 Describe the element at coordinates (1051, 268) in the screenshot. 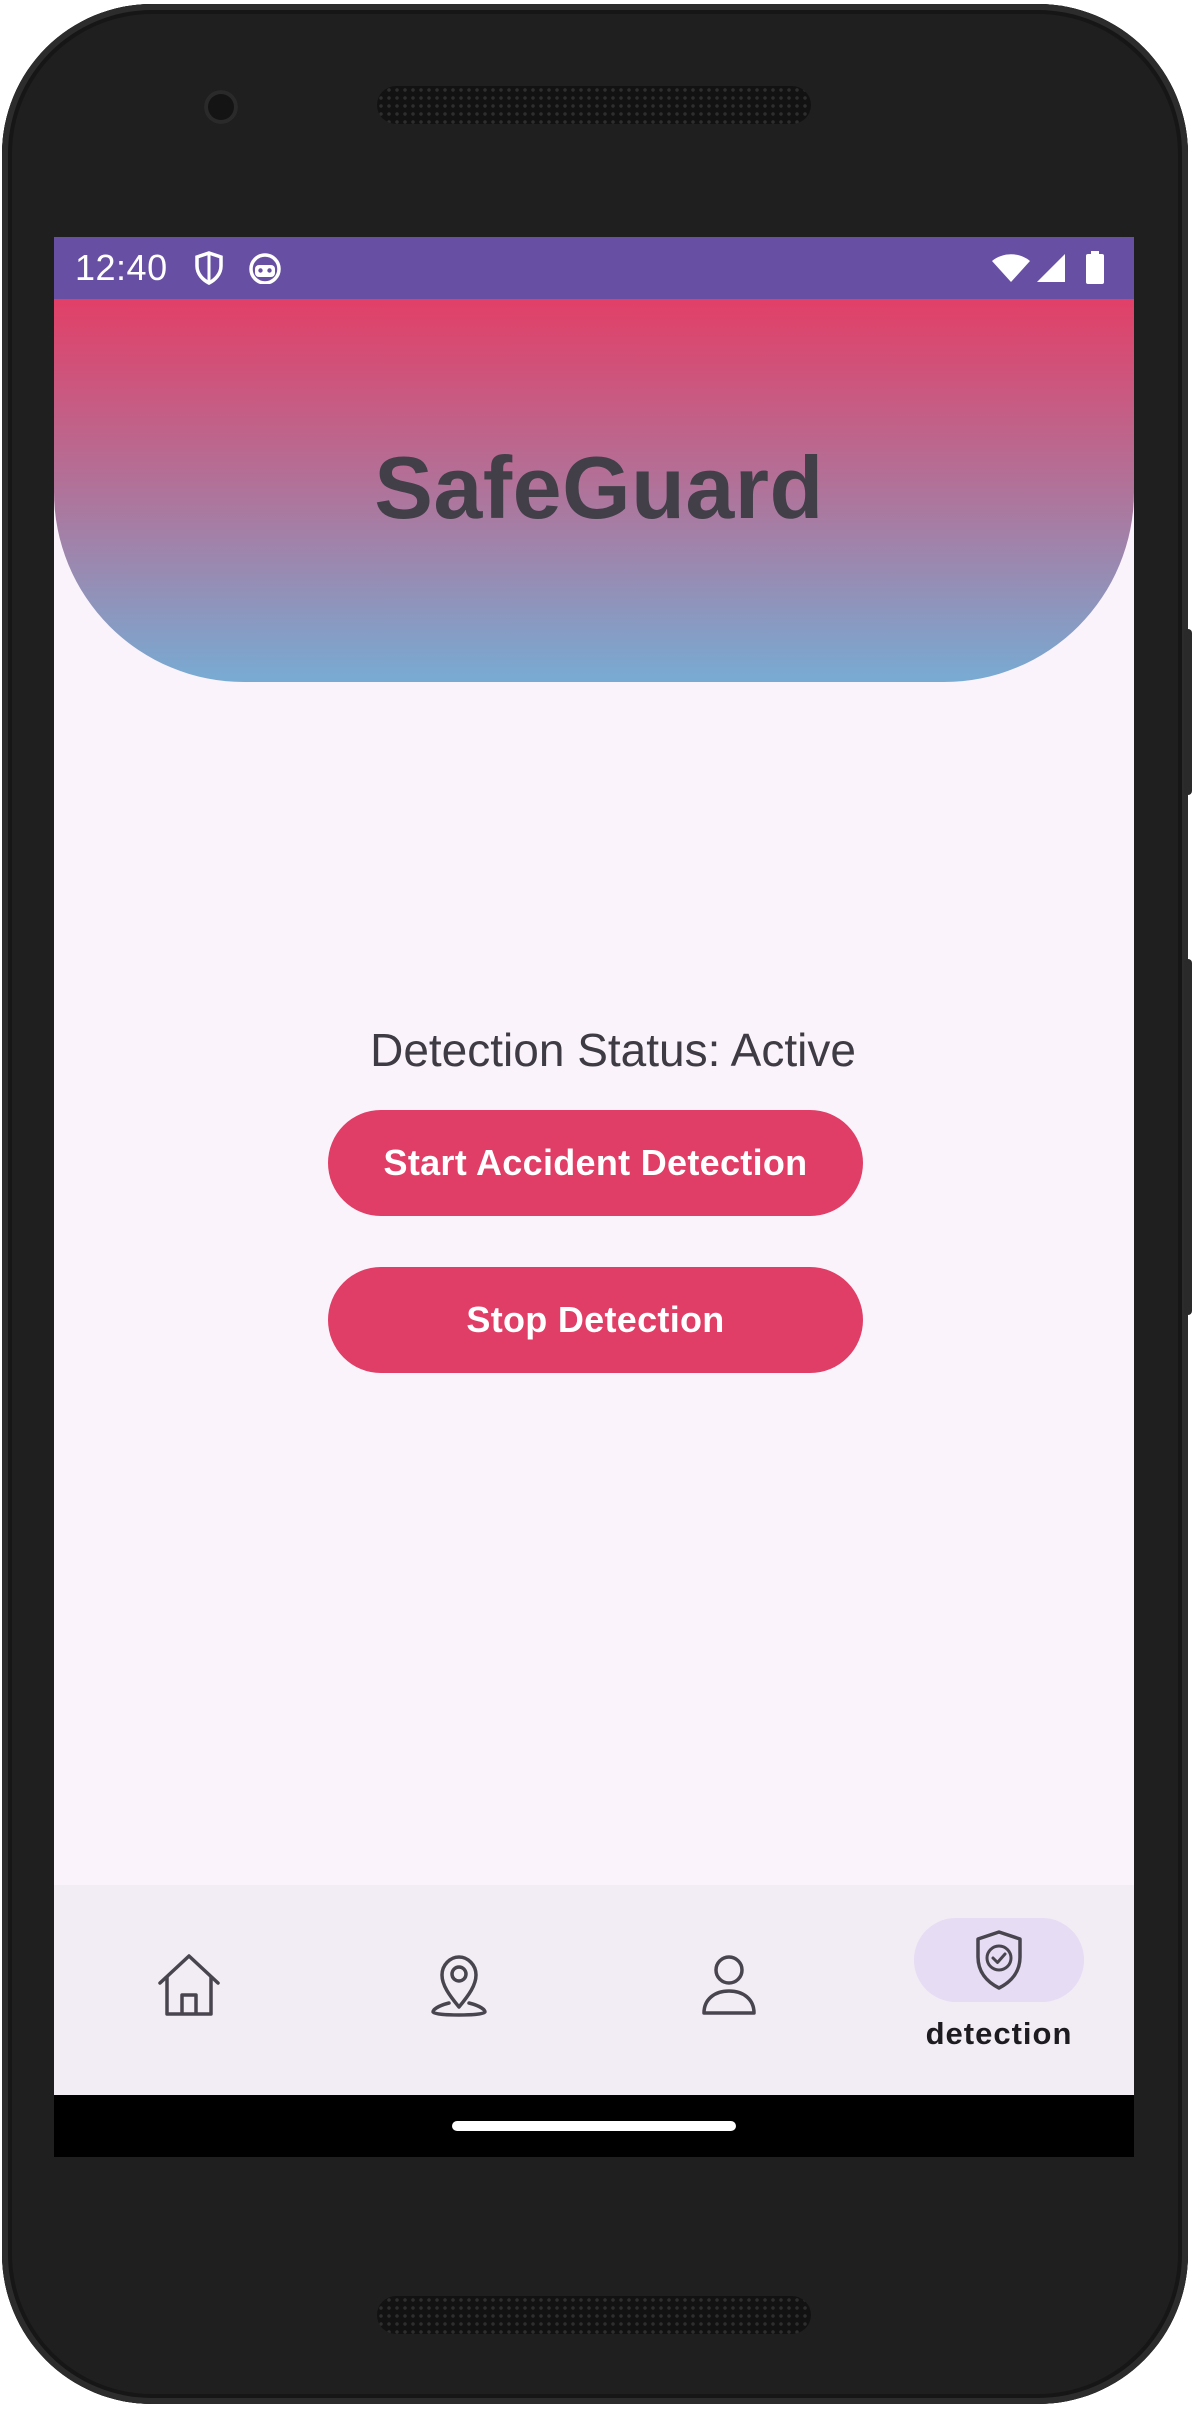

I see `signal-icon` at that location.